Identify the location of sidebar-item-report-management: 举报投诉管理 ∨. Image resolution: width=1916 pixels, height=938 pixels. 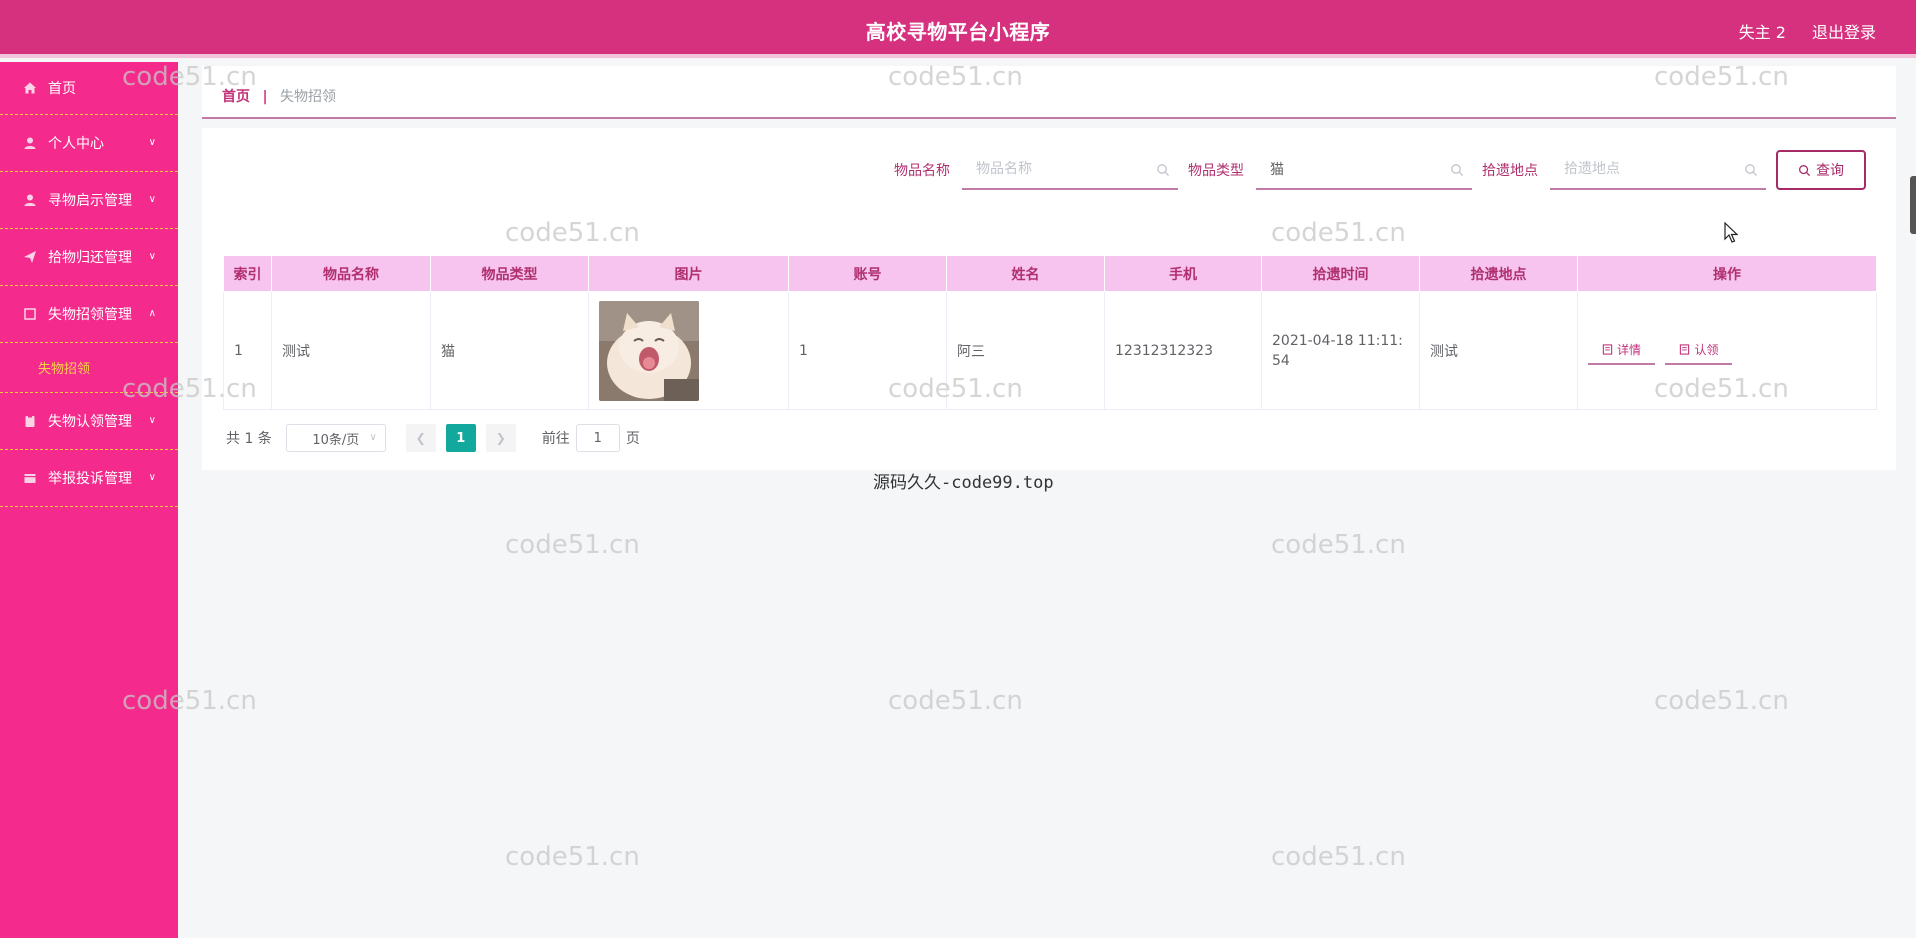
(89, 478).